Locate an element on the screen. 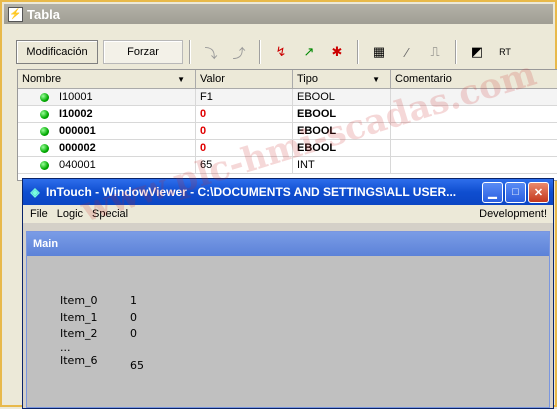  cell-nombre: 000001 is located at coordinates (107, 131).